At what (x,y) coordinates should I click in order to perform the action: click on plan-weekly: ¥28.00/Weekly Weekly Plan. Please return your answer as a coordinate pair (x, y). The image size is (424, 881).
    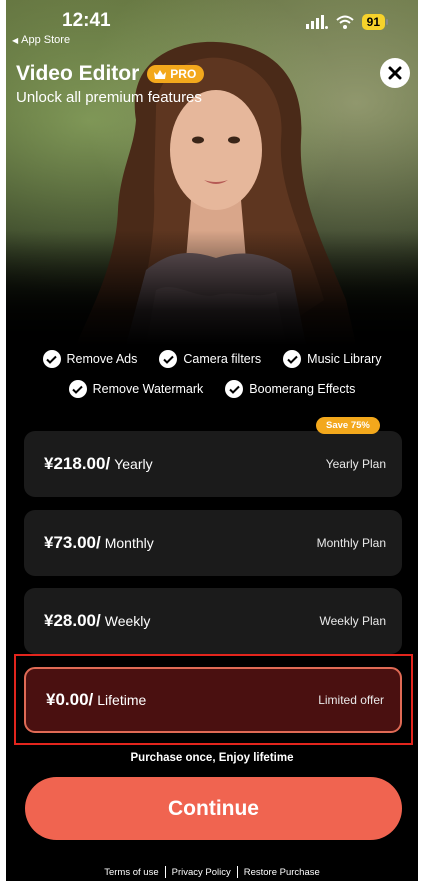
    Looking at the image, I should click on (213, 621).